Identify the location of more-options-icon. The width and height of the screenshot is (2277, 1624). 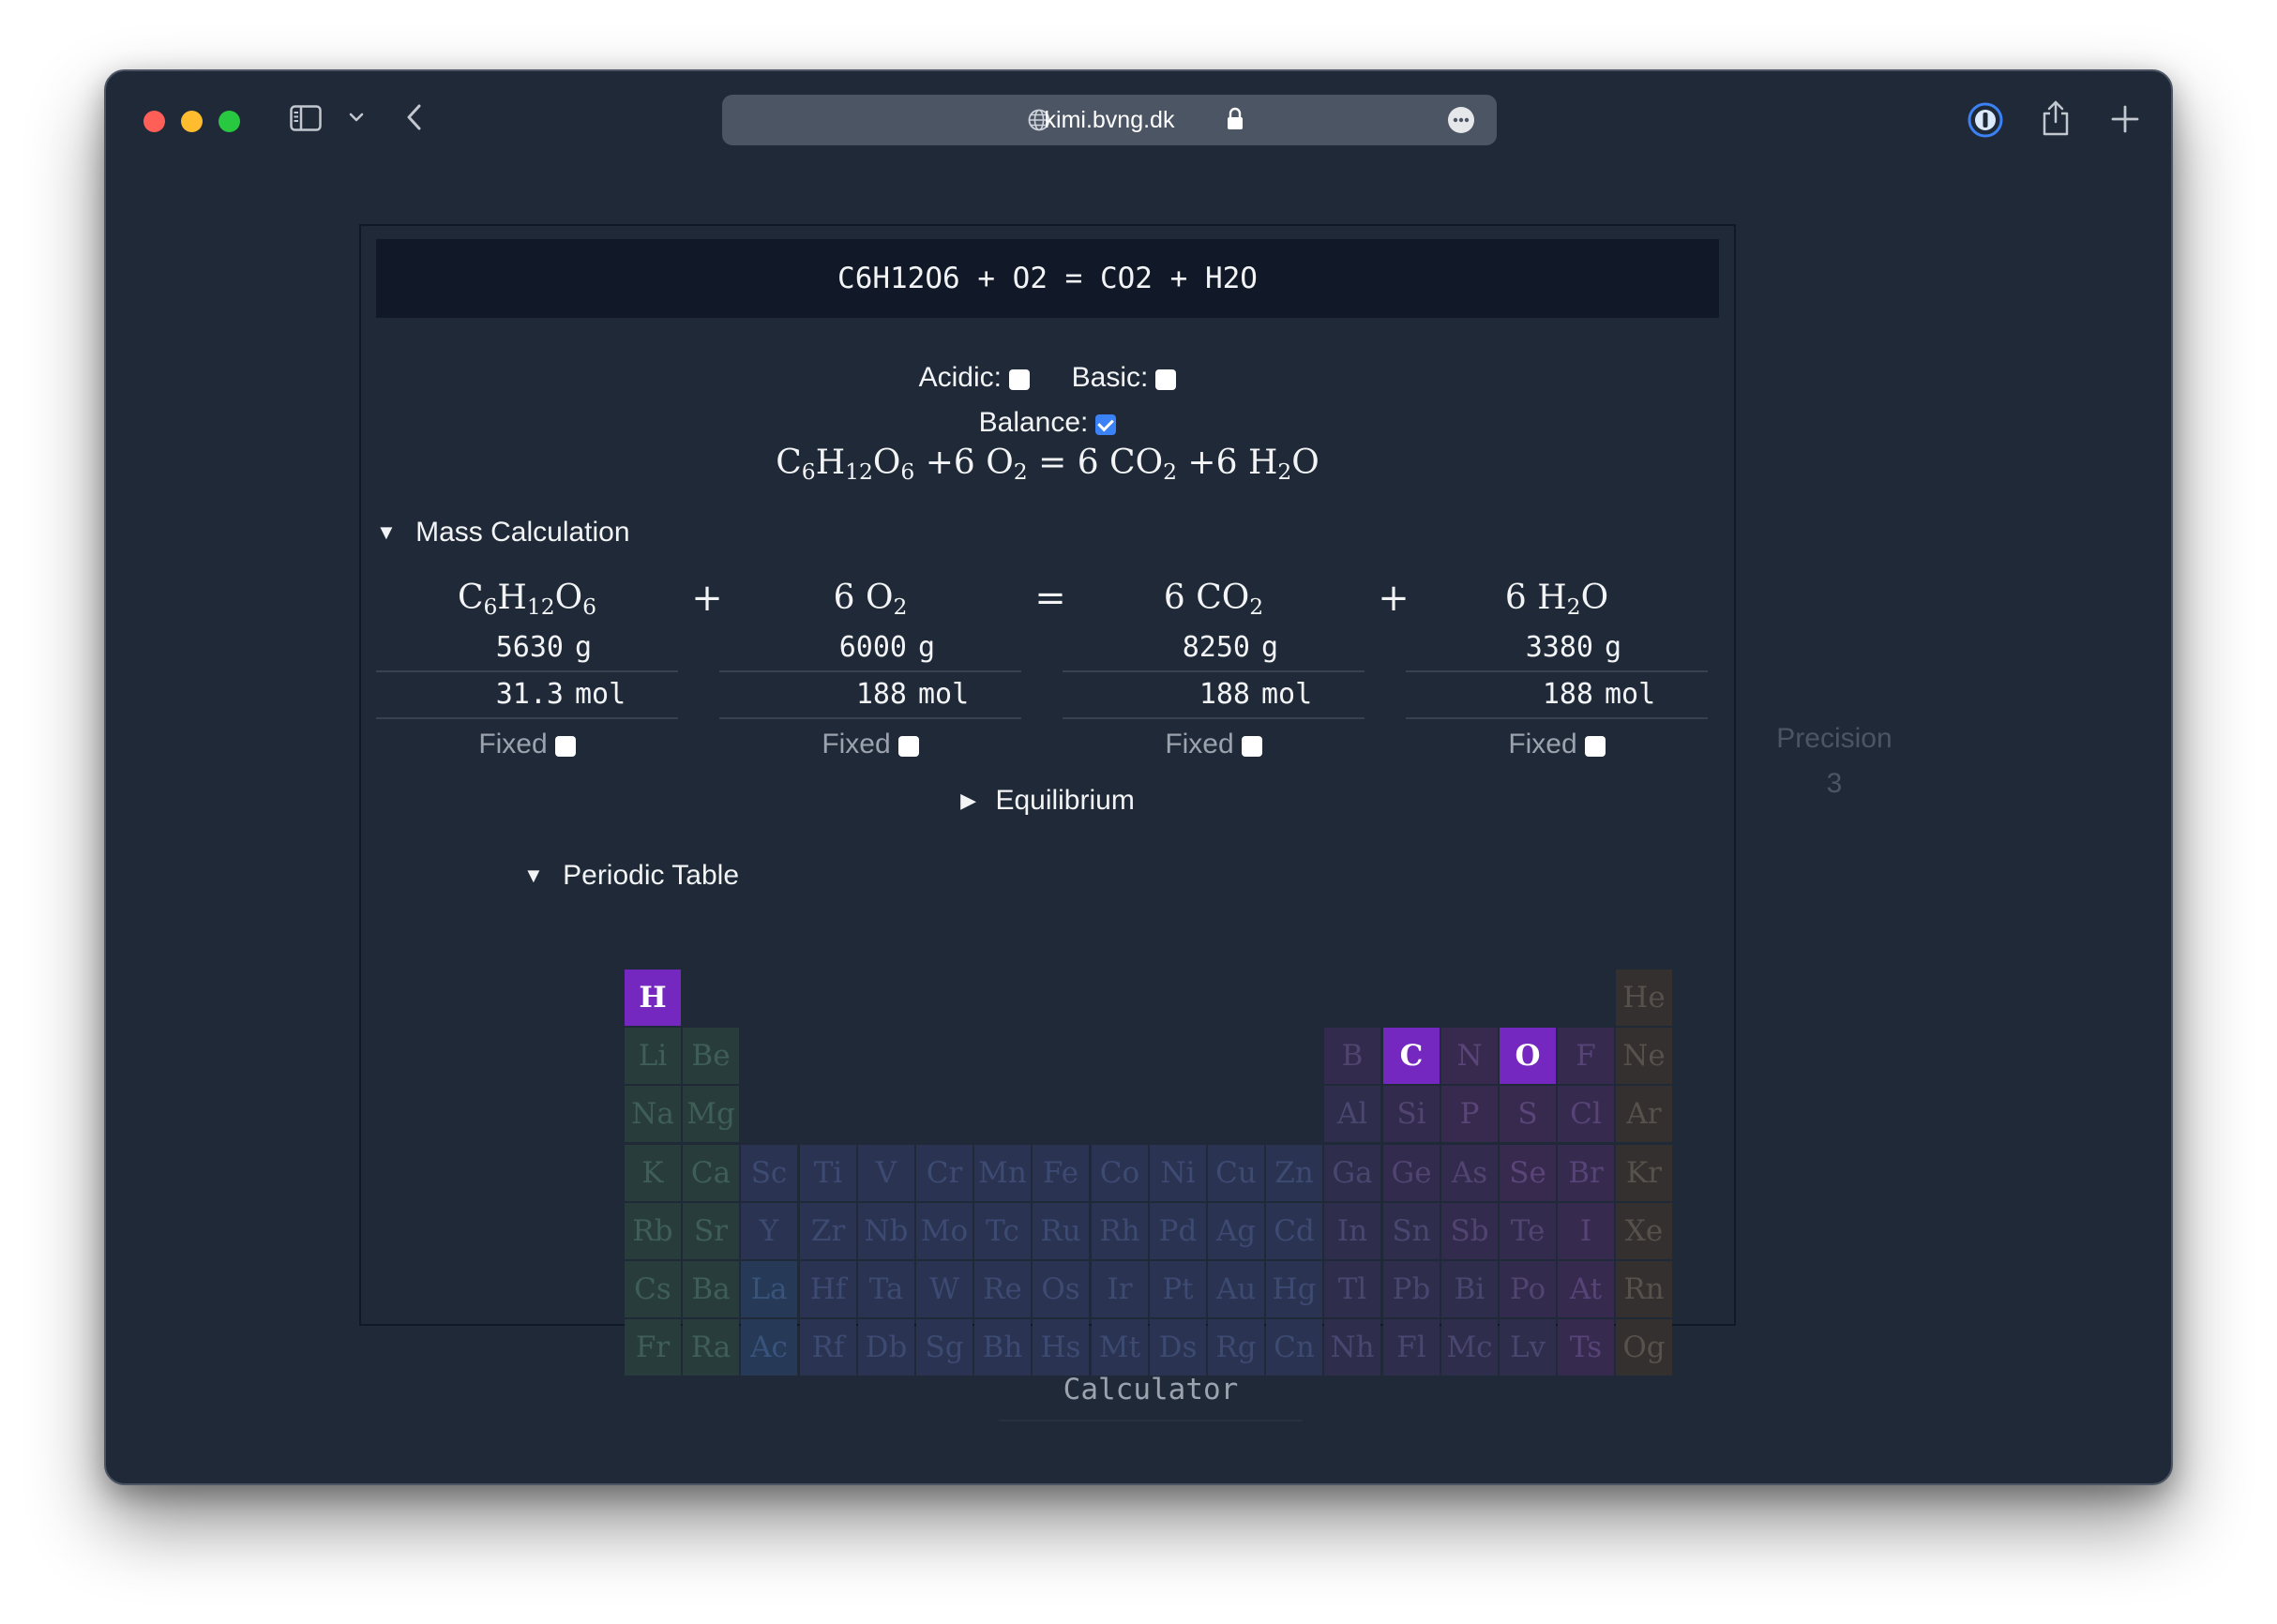
(1461, 120).